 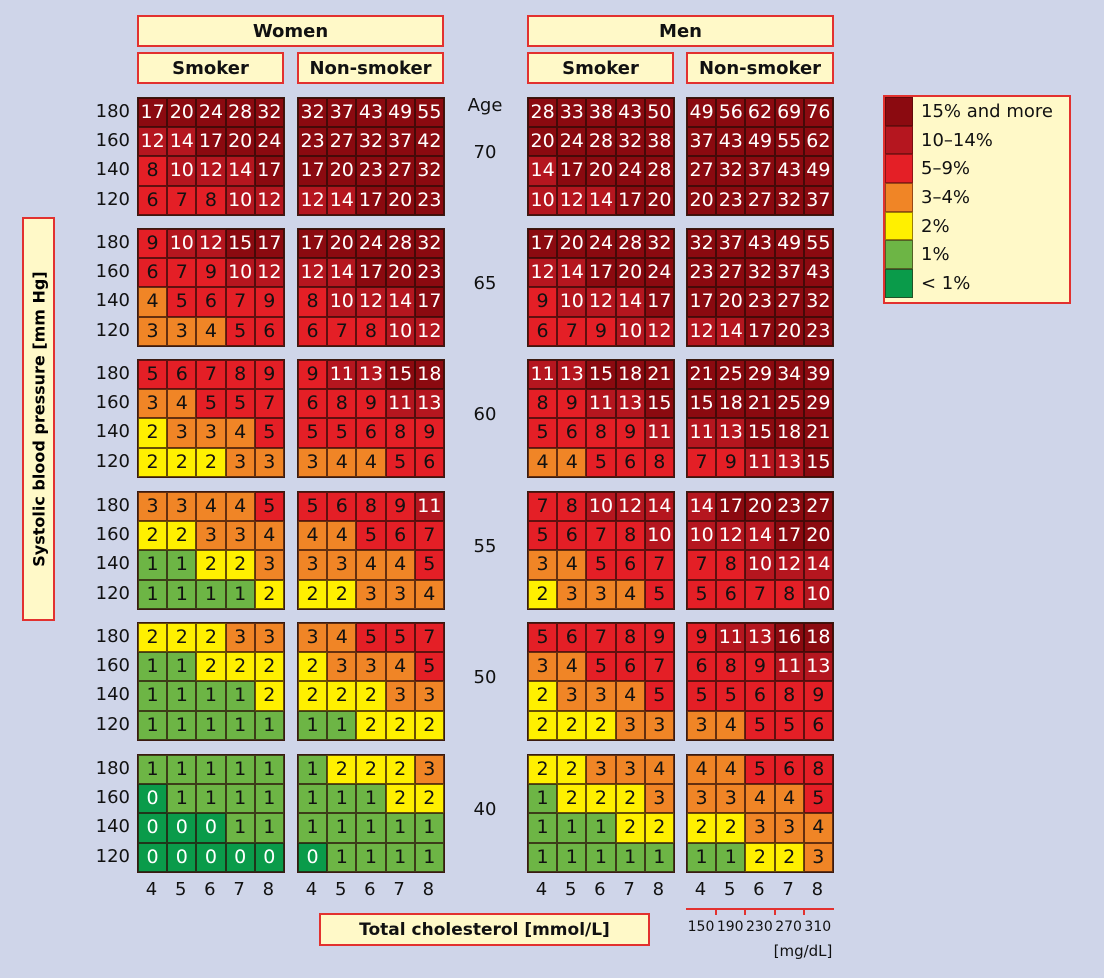 What do you see at coordinates (818, 113) in the screenshot?
I see `risk-cell: 76` at bounding box center [818, 113].